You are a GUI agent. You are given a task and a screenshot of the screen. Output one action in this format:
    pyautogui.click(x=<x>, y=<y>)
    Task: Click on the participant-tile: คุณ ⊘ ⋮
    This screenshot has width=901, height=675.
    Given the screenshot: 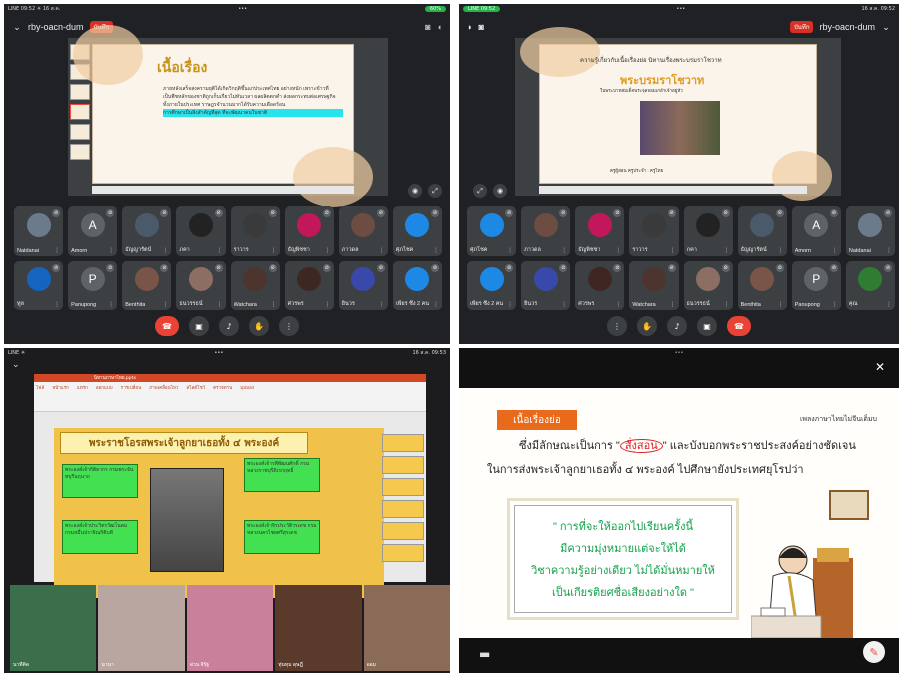 What is the action you would take?
    pyautogui.click(x=870, y=285)
    